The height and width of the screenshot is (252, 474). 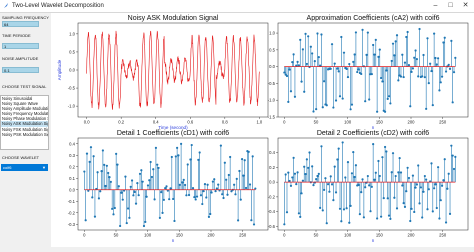 I want to click on list-item-selected: Noisy ASK Modulation Sign, so click(x=24, y=124).